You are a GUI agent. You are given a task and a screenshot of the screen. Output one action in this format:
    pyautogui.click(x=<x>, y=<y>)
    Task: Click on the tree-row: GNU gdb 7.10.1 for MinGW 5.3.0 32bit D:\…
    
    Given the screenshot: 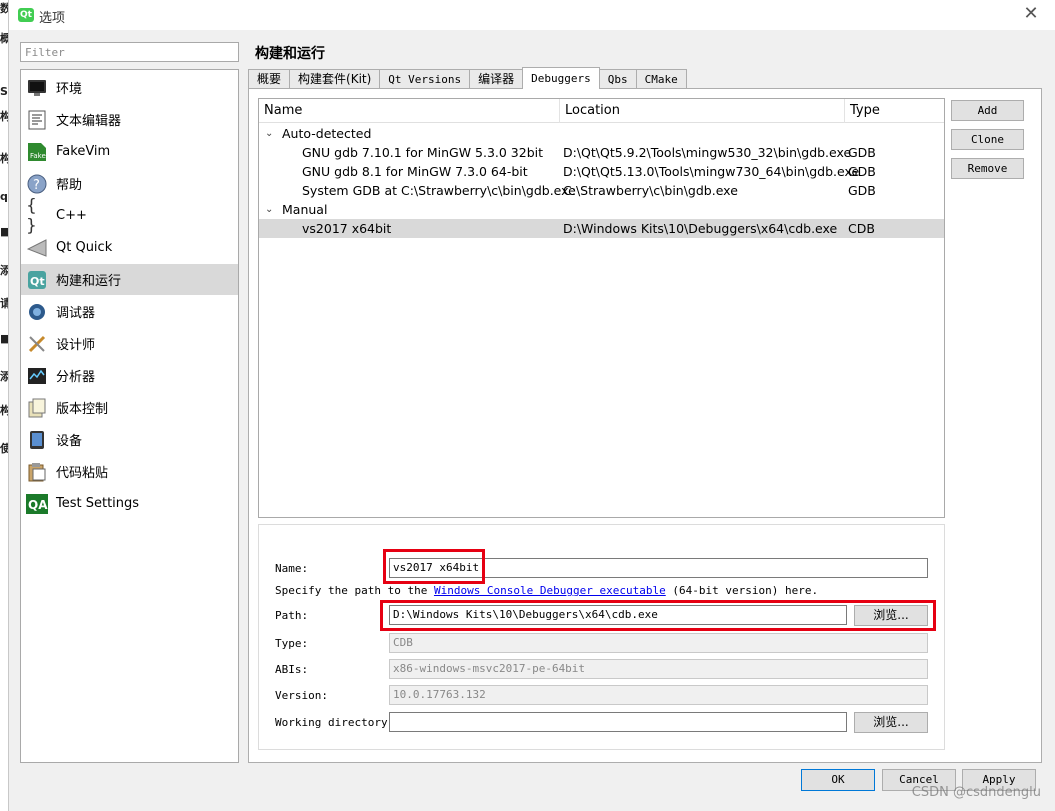 What is the action you would take?
    pyautogui.click(x=601, y=152)
    